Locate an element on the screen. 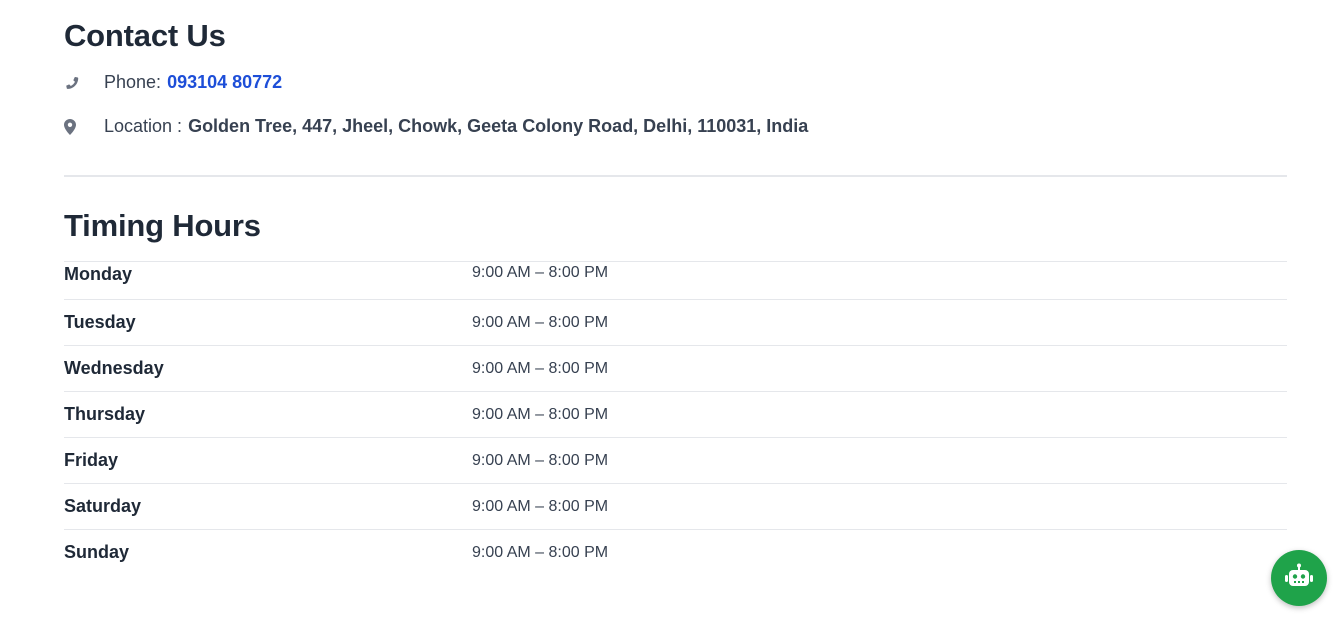 The image size is (1344, 622). table-row: Friday 9:00 AM – 8:00 PM is located at coordinates (675, 460).